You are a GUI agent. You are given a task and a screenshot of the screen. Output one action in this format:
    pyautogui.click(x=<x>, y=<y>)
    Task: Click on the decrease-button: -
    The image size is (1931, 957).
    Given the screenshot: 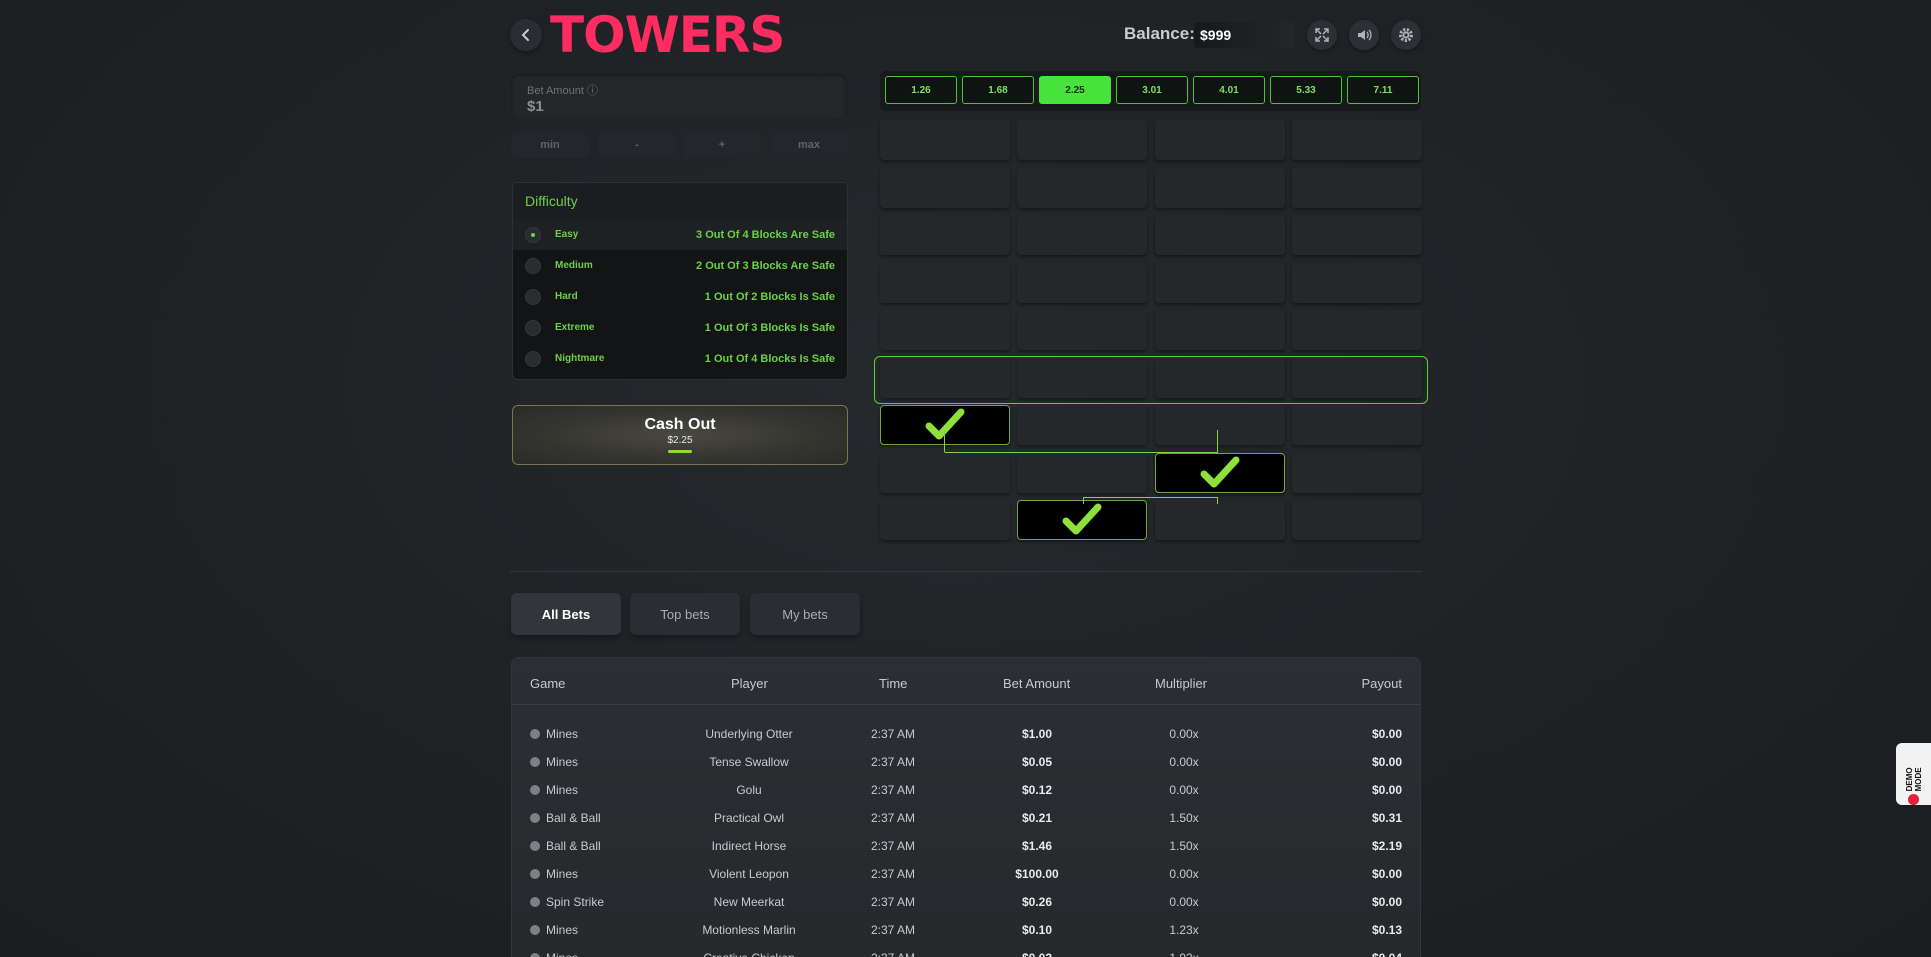 What is the action you would take?
    pyautogui.click(x=637, y=145)
    